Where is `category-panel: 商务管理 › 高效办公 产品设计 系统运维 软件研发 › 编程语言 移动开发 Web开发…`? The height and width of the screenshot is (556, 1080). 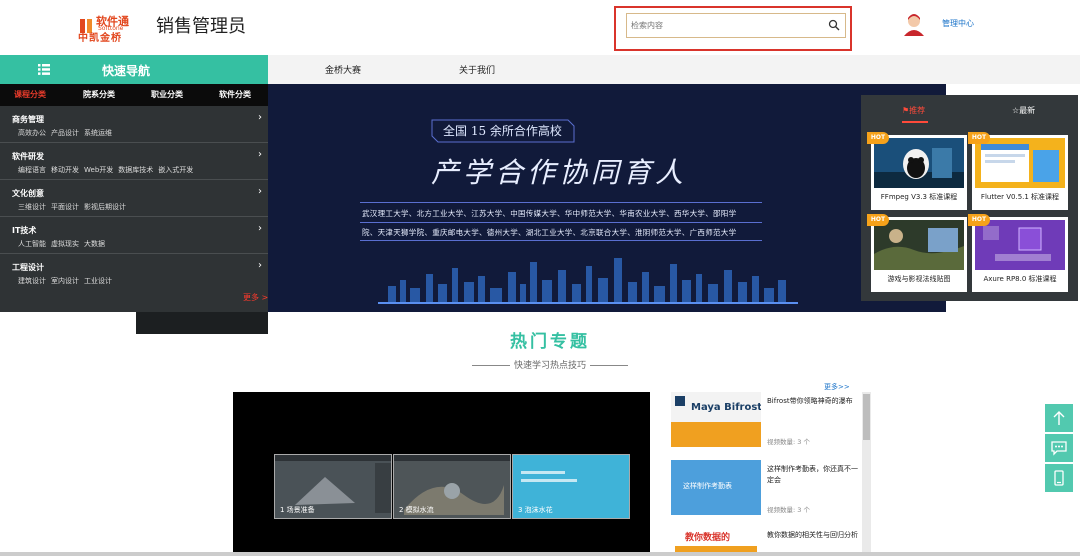 category-panel: 商务管理 › 高效办公 产品设计 系统运维 软件研发 › 编程语言 移动开发 Web开发… is located at coordinates (134, 220).